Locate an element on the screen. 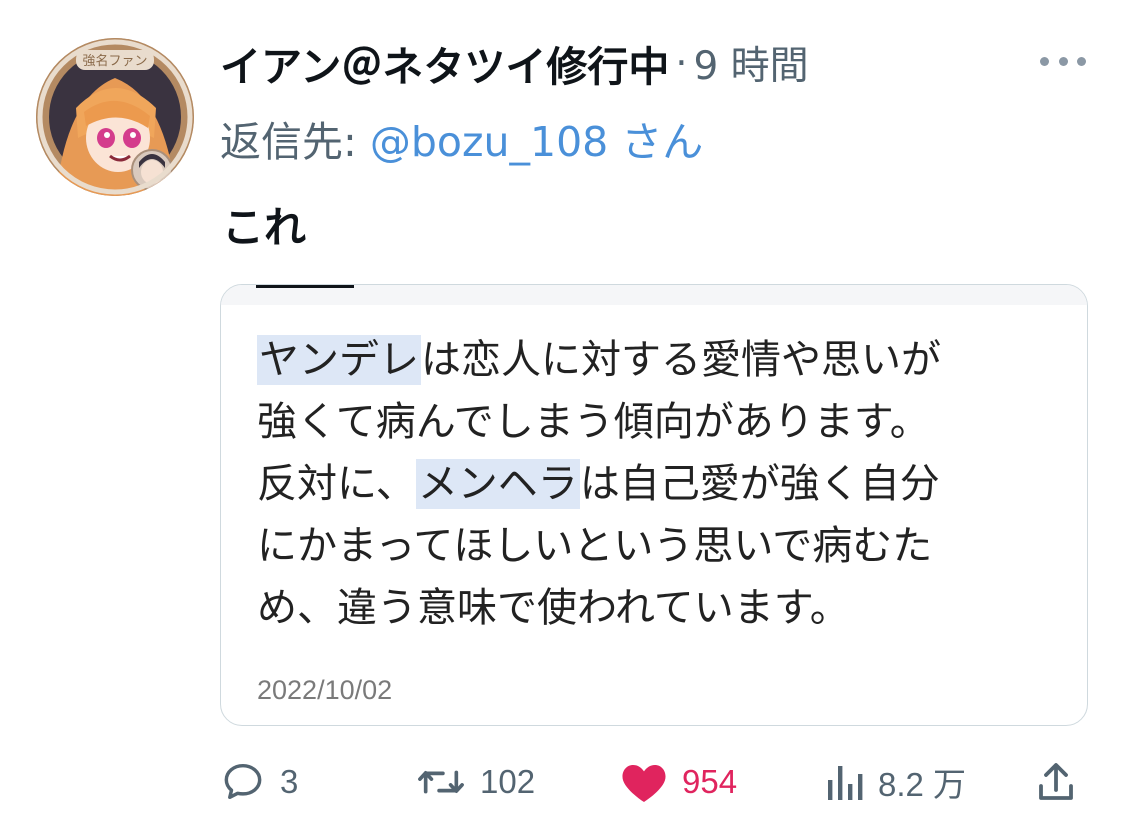  quote-divider is located at coordinates (305, 286).